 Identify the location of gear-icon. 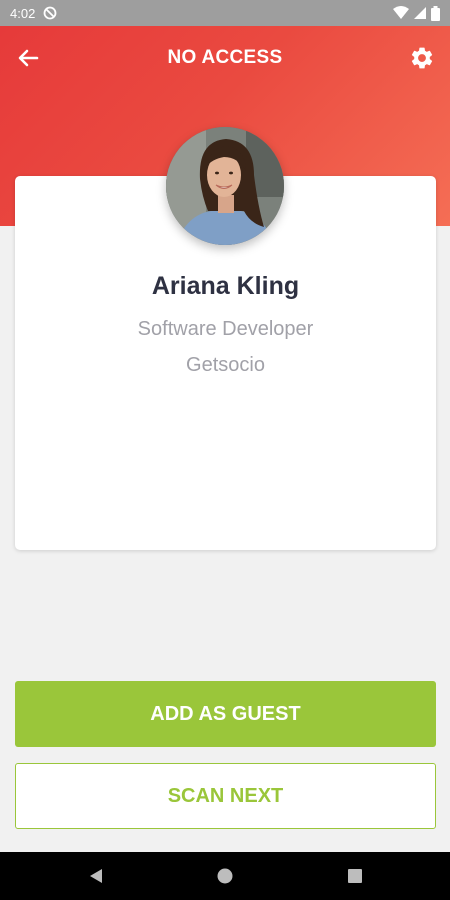
(422, 58).